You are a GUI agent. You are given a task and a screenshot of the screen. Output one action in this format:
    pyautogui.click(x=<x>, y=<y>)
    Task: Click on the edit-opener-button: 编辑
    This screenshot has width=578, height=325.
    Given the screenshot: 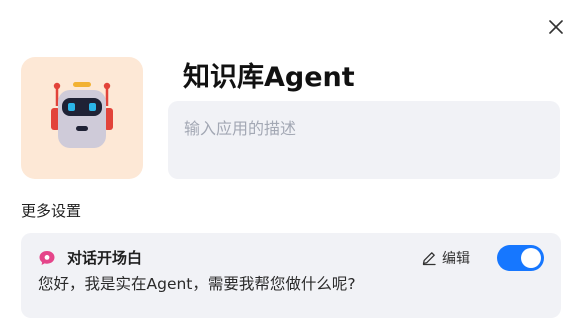 What is the action you would take?
    pyautogui.click(x=445, y=258)
    